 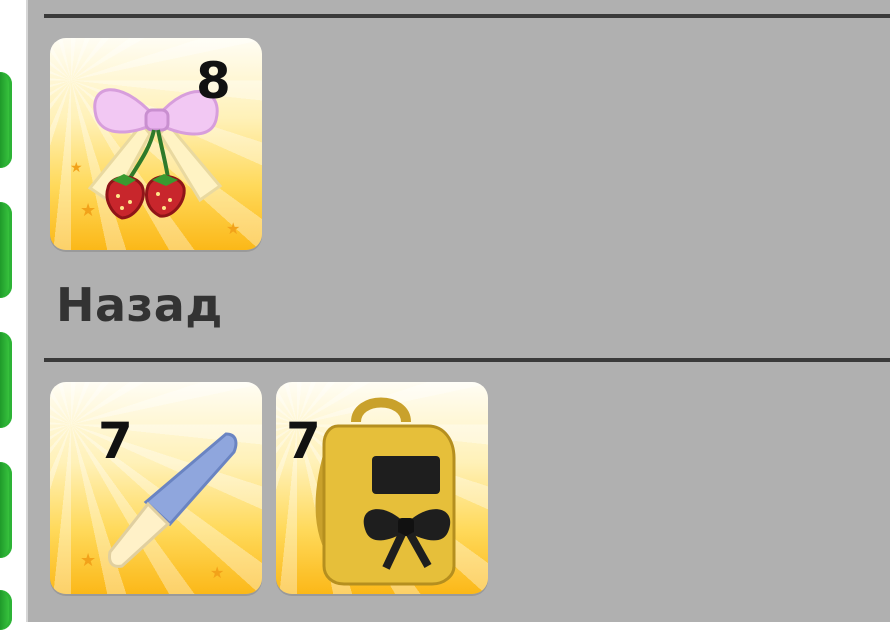 I want to click on inventory-item-knife: ★ ★ 7, so click(x=156, y=488).